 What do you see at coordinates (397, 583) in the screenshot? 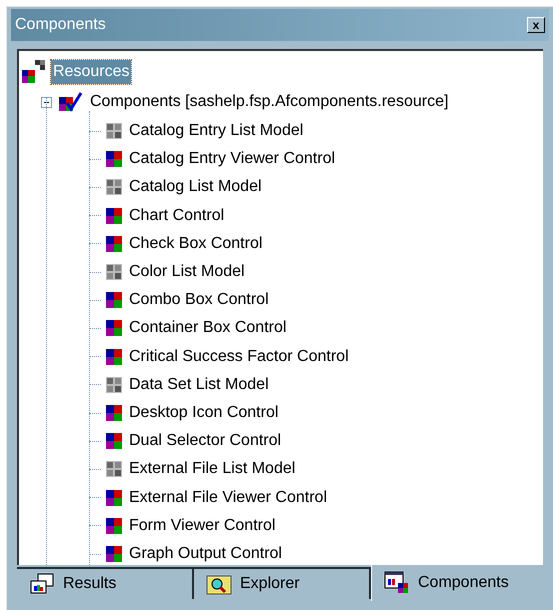
I see `window-blocks-icon` at bounding box center [397, 583].